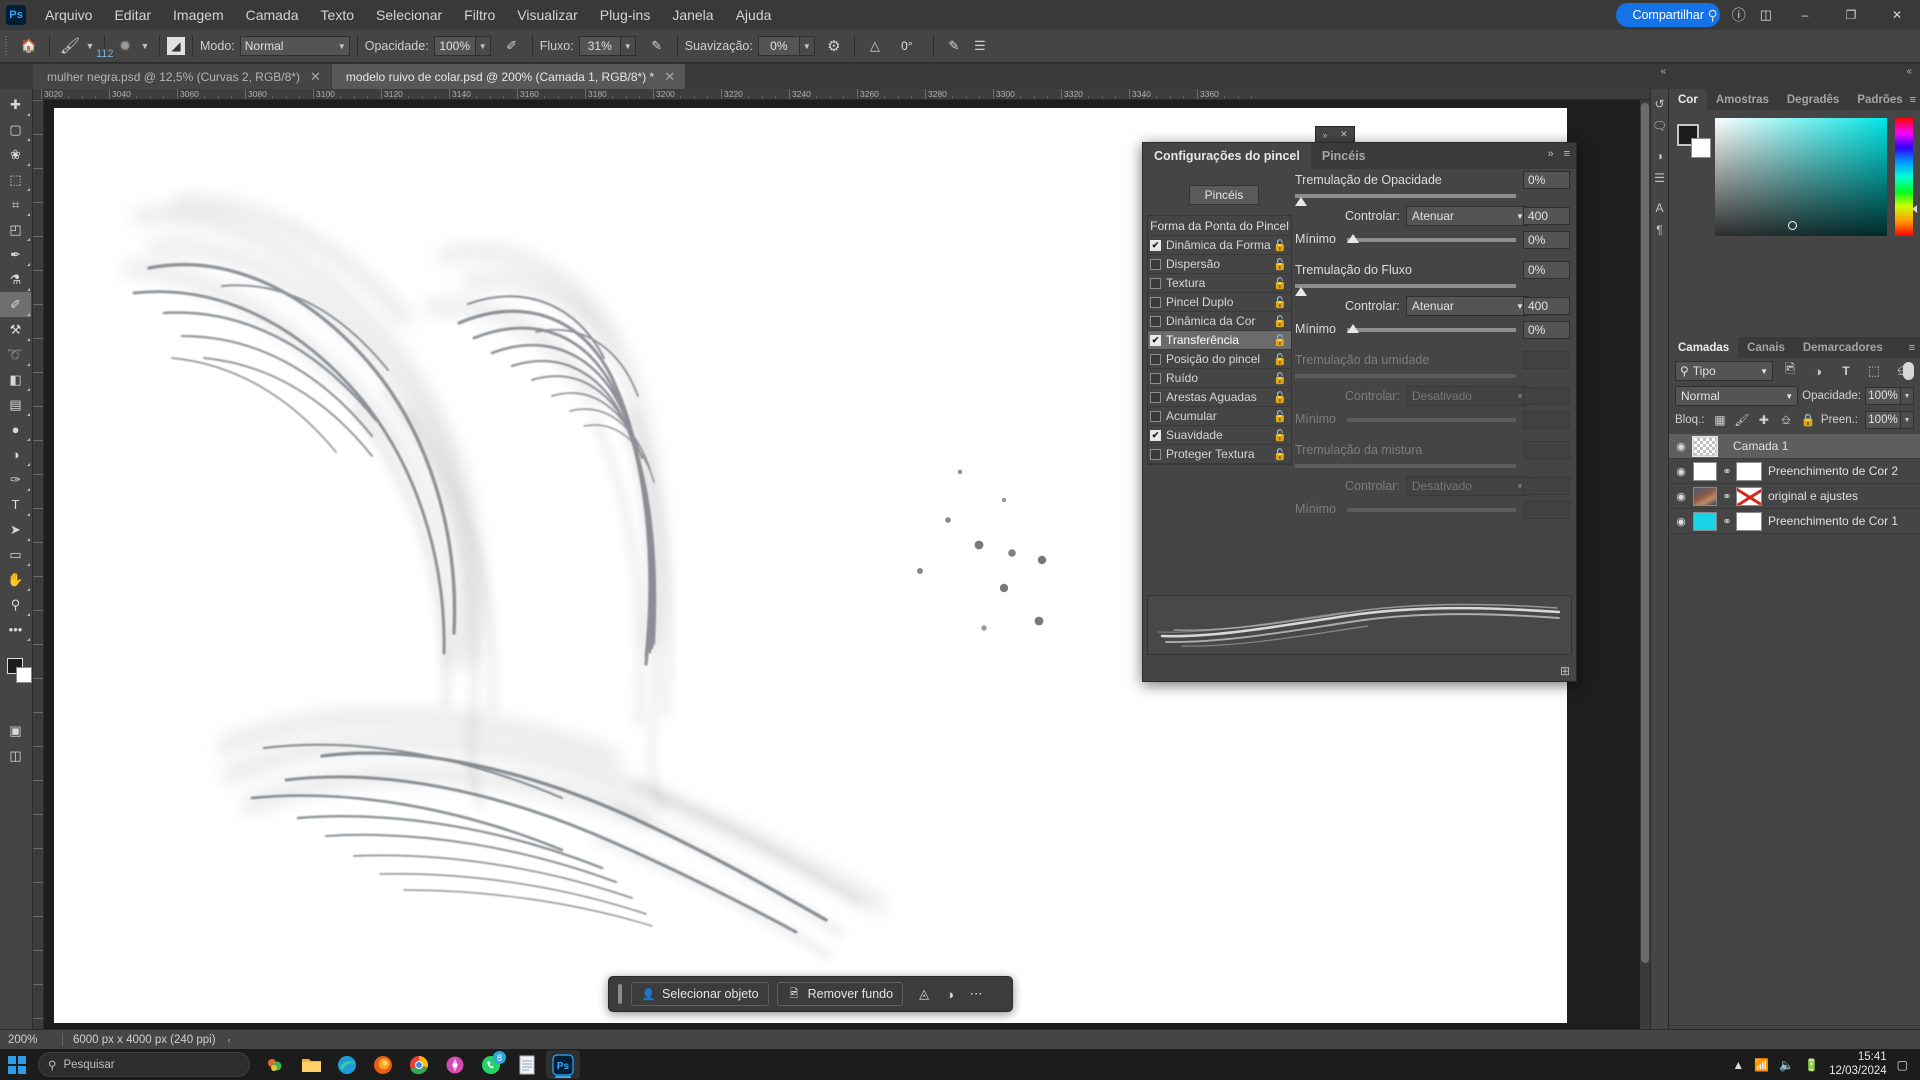  Describe the element at coordinates (1766, 15) in the screenshot. I see `workspace-icon: ◫` at that location.